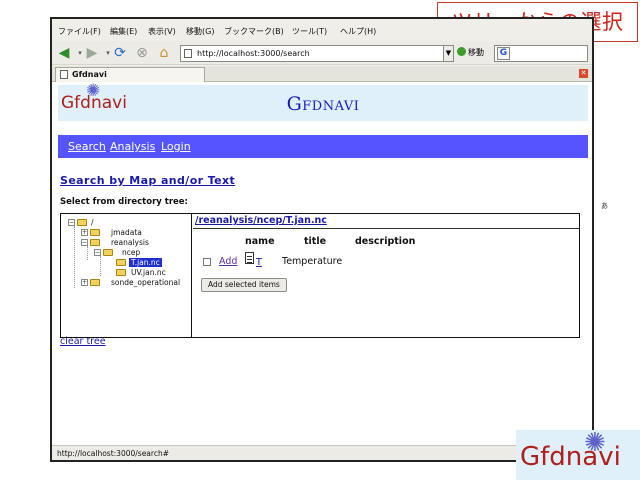 This screenshot has height=480, width=640. Describe the element at coordinates (164, 53) in the screenshot. I see `home-icon: ⌂` at that location.